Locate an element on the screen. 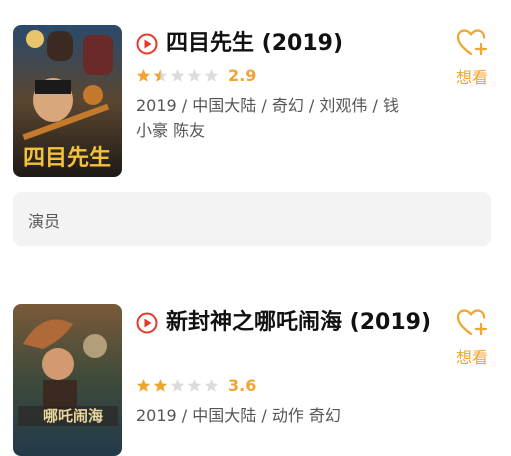  rating-row: 2.9 is located at coordinates (196, 75).